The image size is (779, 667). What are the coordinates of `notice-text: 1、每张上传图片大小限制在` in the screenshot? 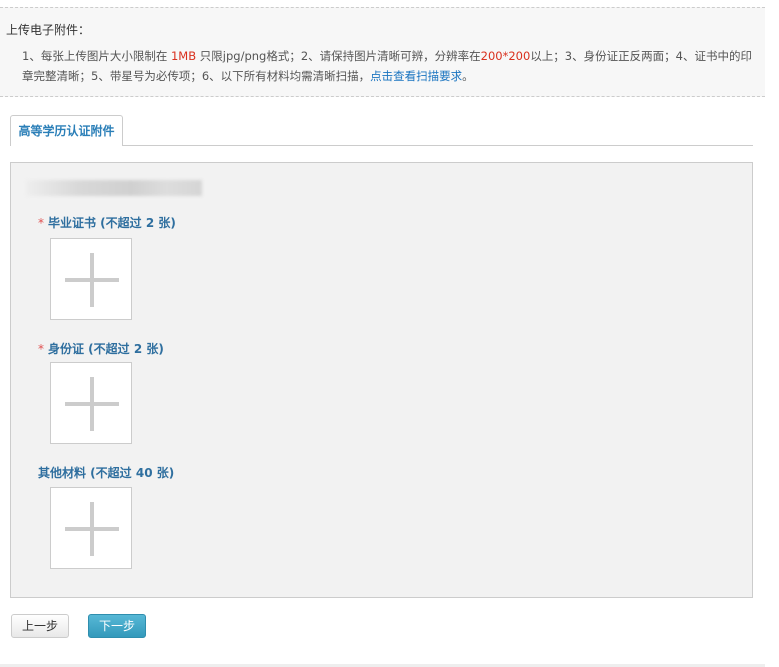 It's located at (96, 56).